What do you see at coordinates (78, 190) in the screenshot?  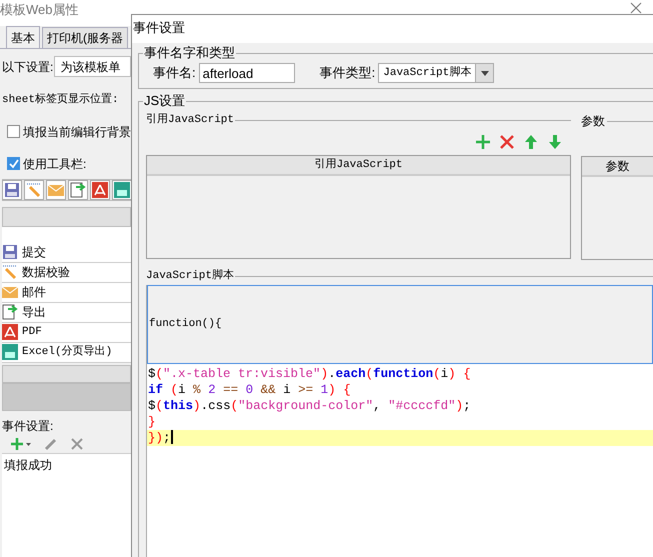 I see `export-icon` at bounding box center [78, 190].